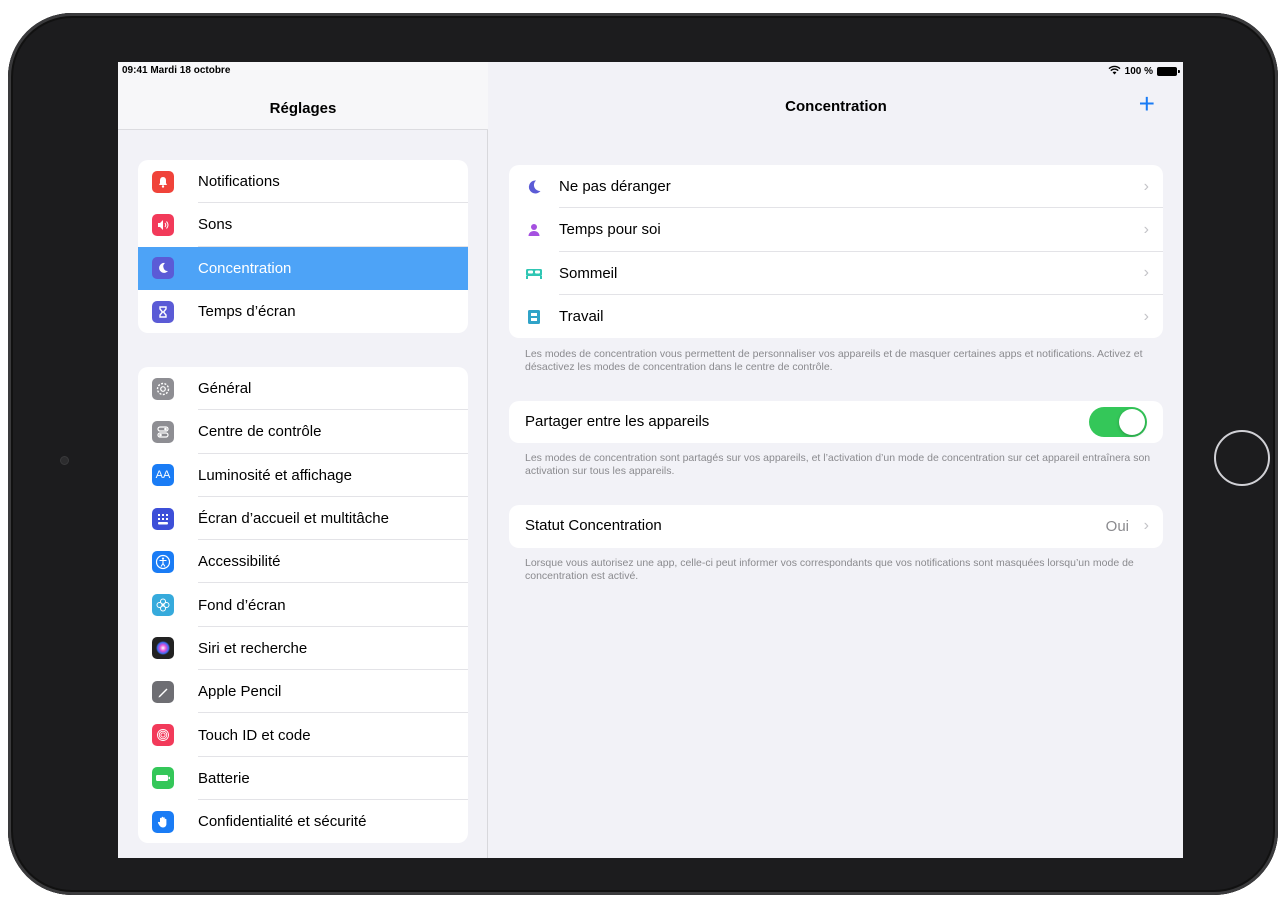 Image resolution: width=1284 pixels, height=899 pixels. What do you see at coordinates (836, 187) in the screenshot?
I see `list-item-ne-pas-deranger: Ne pas déranger ›` at bounding box center [836, 187].